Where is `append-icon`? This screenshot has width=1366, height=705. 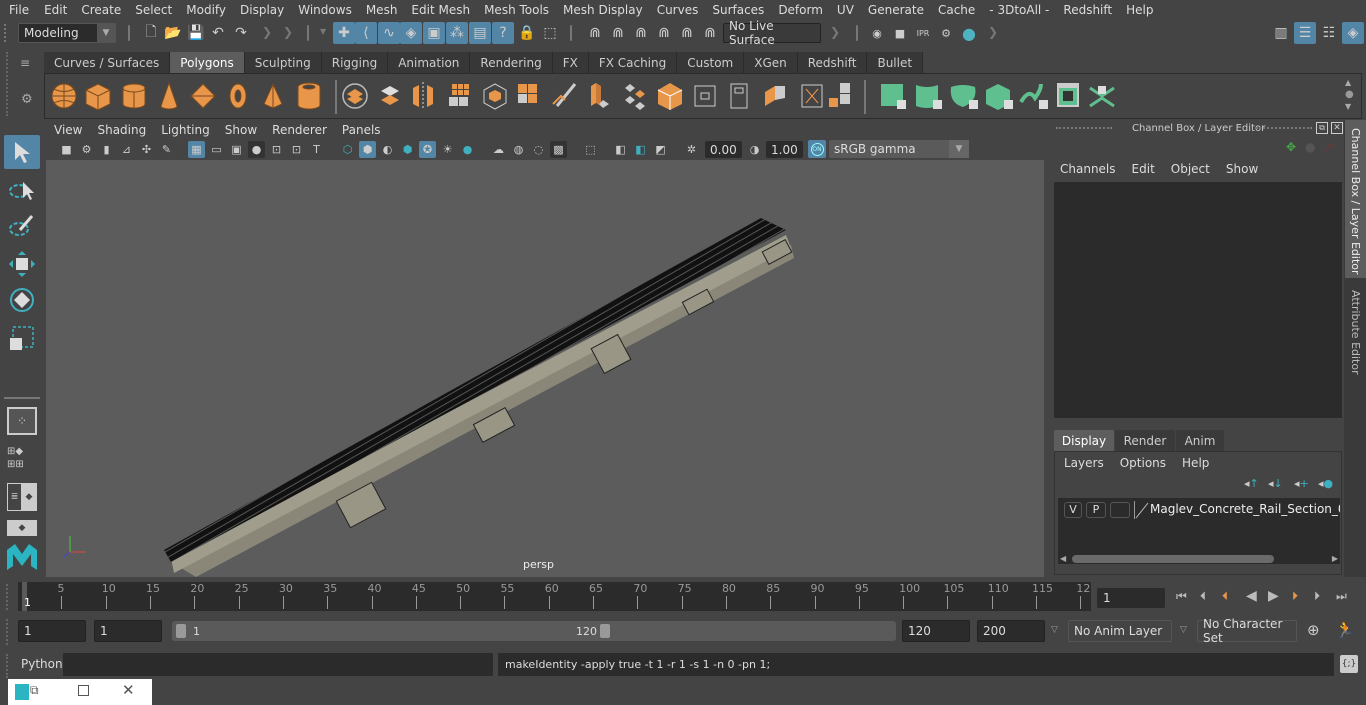 append-icon is located at coordinates (670, 96).